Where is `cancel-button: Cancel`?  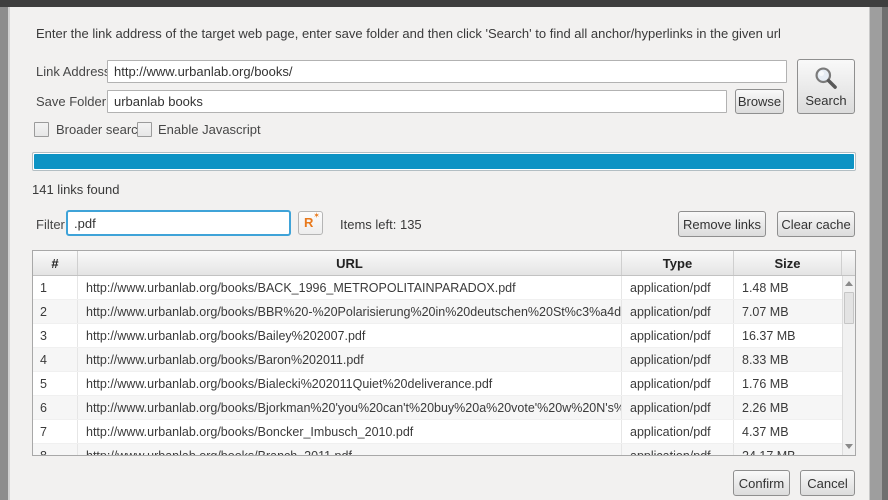
cancel-button: Cancel is located at coordinates (827, 483).